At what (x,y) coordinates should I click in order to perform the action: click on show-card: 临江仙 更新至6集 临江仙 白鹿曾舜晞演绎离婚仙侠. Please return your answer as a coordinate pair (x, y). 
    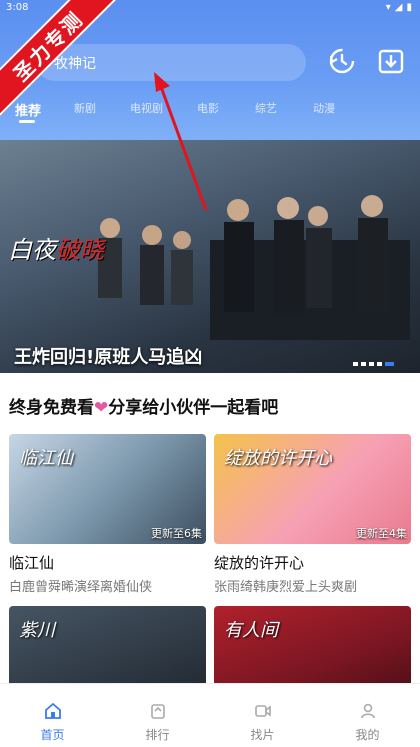
    Looking at the image, I should click on (107, 514).